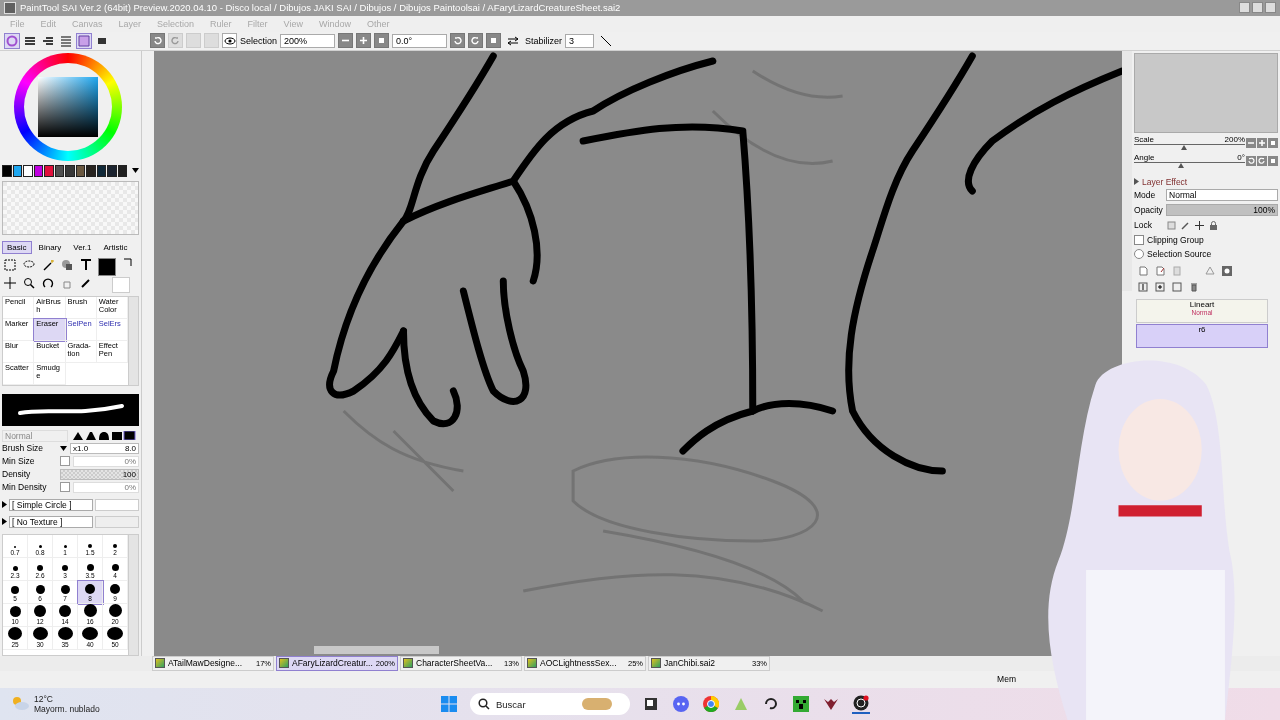  Describe the element at coordinates (1244, 8) in the screenshot. I see `minimize-button` at that location.